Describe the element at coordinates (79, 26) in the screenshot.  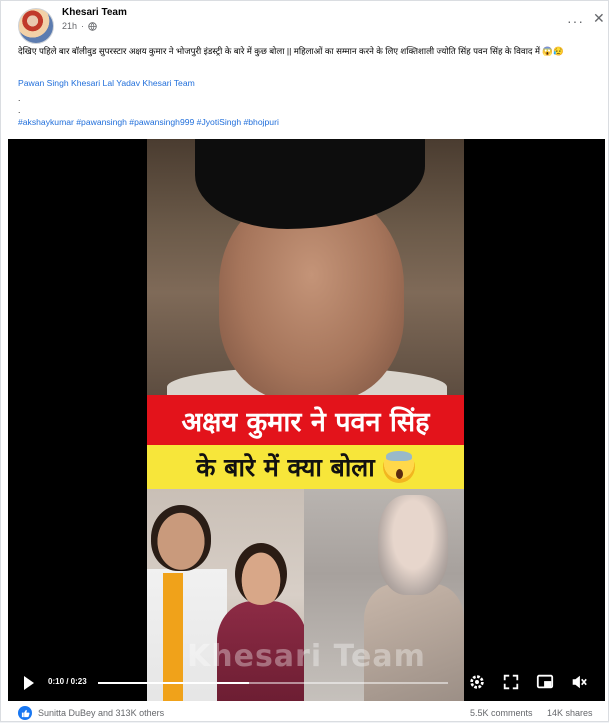
I see `post-meta: 21h ·` at that location.